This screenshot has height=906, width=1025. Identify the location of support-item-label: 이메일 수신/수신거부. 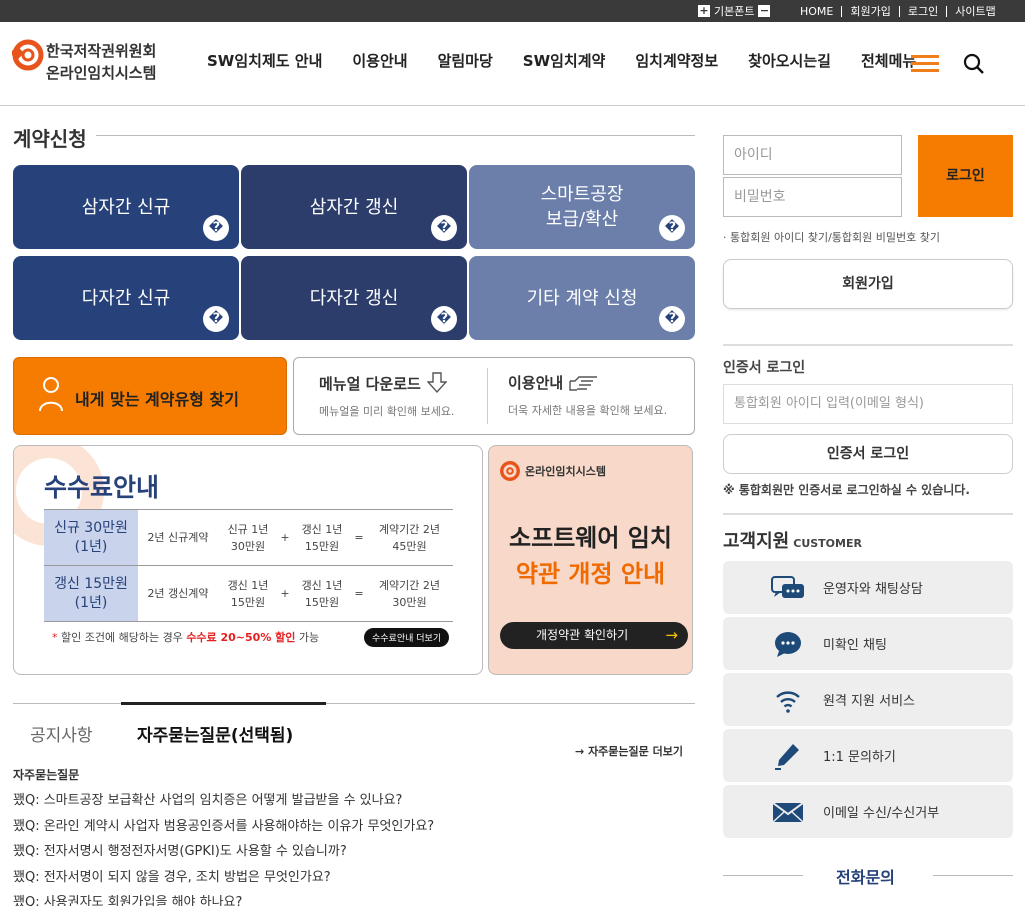
(881, 813).